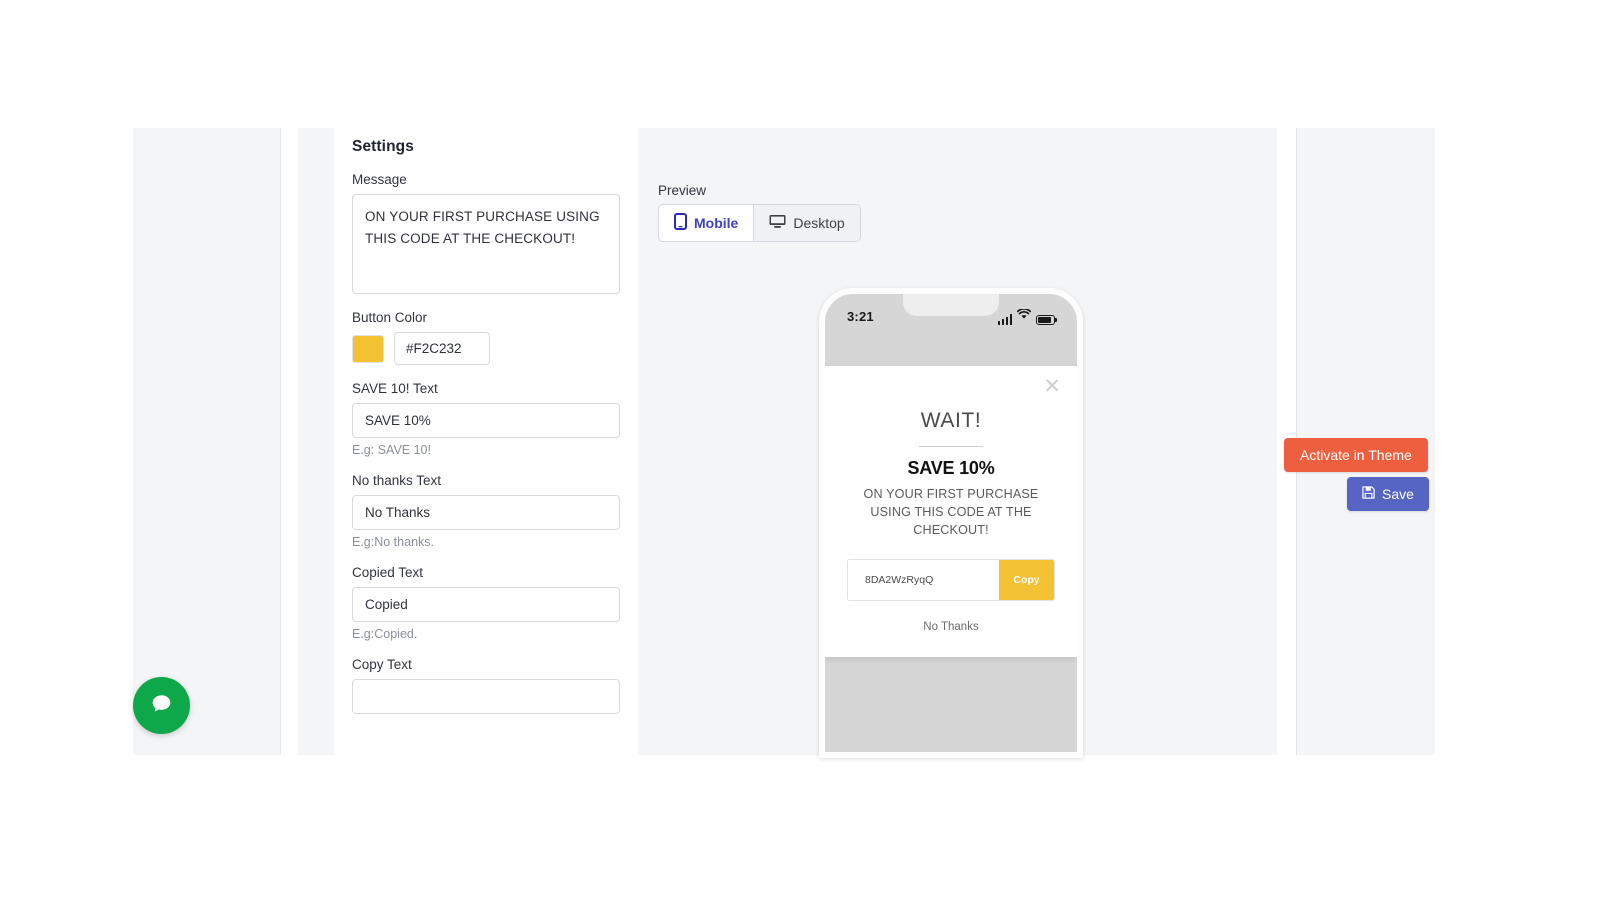  Describe the element at coordinates (316, 441) in the screenshot. I see `settings-gutter-panel` at that location.